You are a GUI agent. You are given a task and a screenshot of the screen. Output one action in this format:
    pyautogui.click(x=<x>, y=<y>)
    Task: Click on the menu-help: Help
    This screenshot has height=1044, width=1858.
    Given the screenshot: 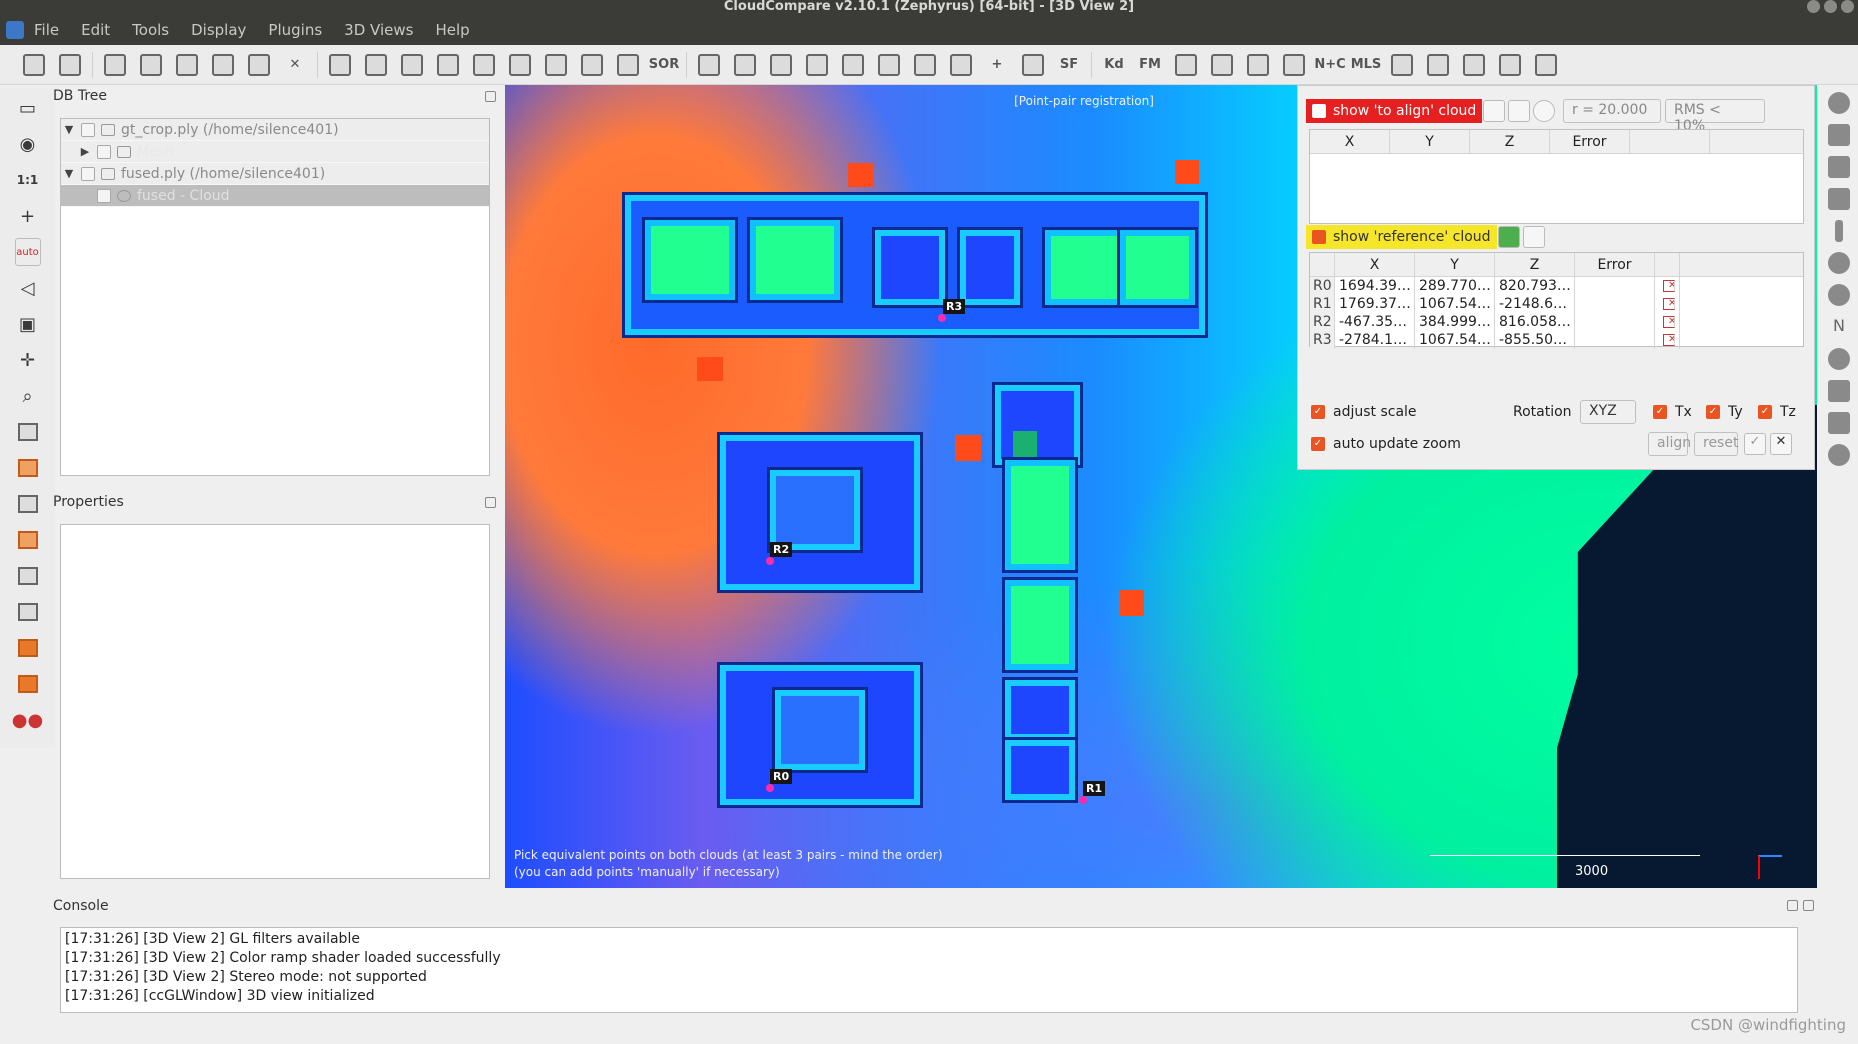 What is the action you would take?
    pyautogui.click(x=452, y=30)
    